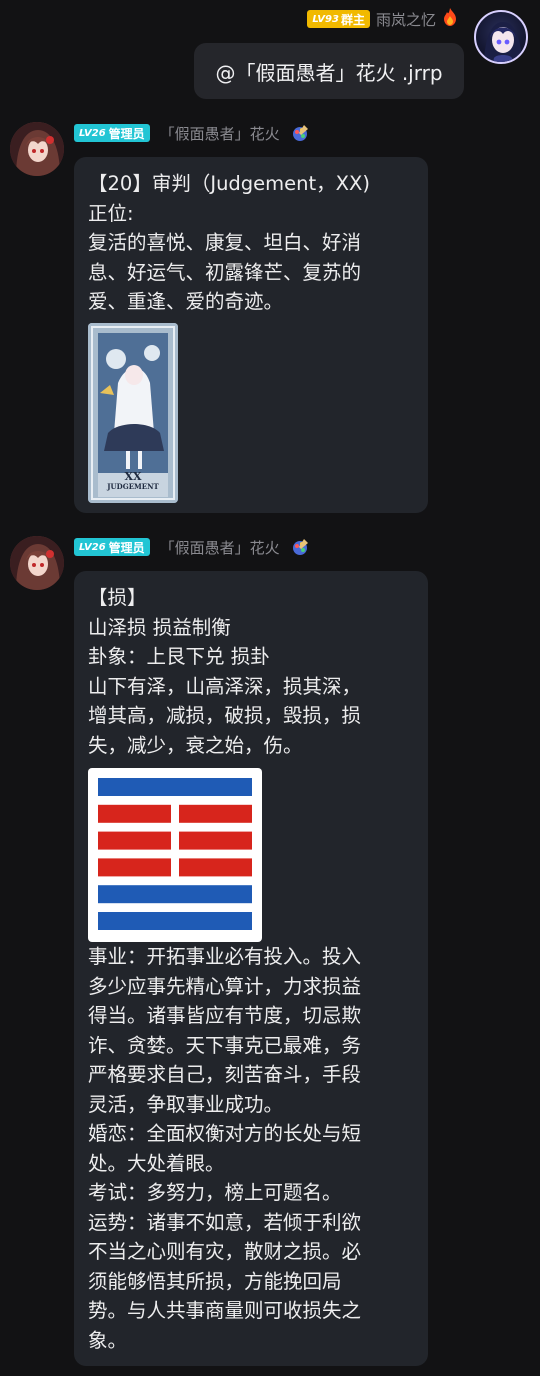 This screenshot has height=1376, width=540. What do you see at coordinates (133, 412) in the screenshot?
I see `tarot-card-image: XX JUDGEMENT` at bounding box center [133, 412].